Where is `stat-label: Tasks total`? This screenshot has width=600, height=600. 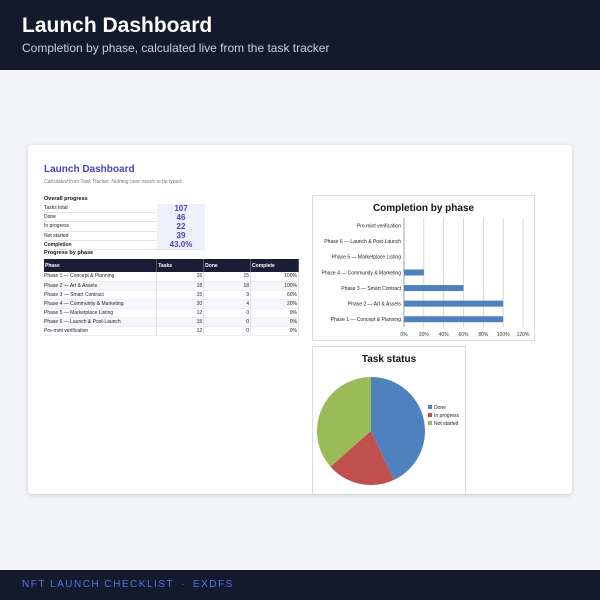 stat-label: Tasks total is located at coordinates (56, 208).